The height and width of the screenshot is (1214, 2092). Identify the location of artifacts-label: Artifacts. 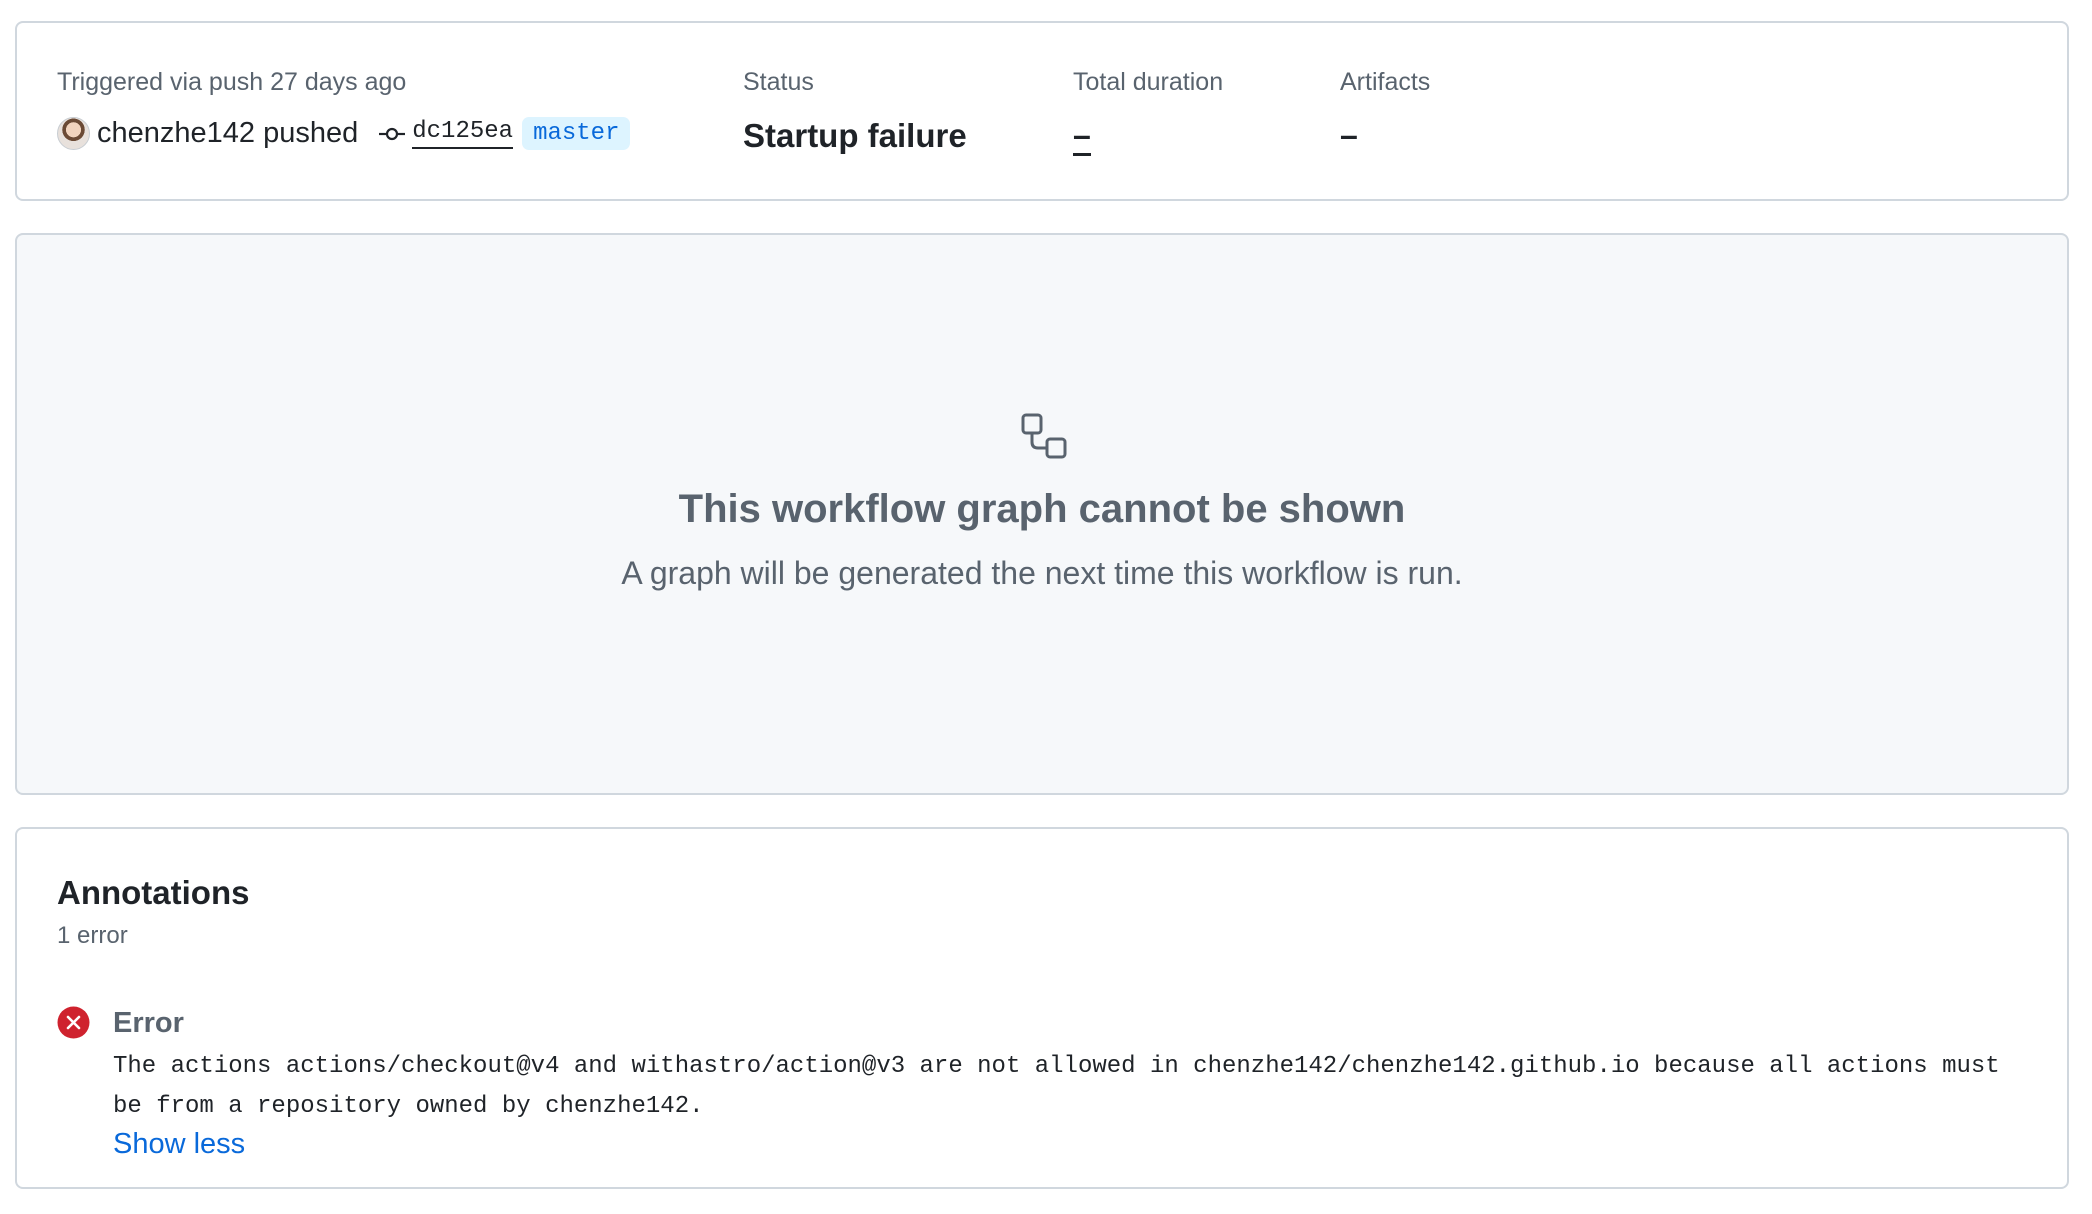
(1385, 82).